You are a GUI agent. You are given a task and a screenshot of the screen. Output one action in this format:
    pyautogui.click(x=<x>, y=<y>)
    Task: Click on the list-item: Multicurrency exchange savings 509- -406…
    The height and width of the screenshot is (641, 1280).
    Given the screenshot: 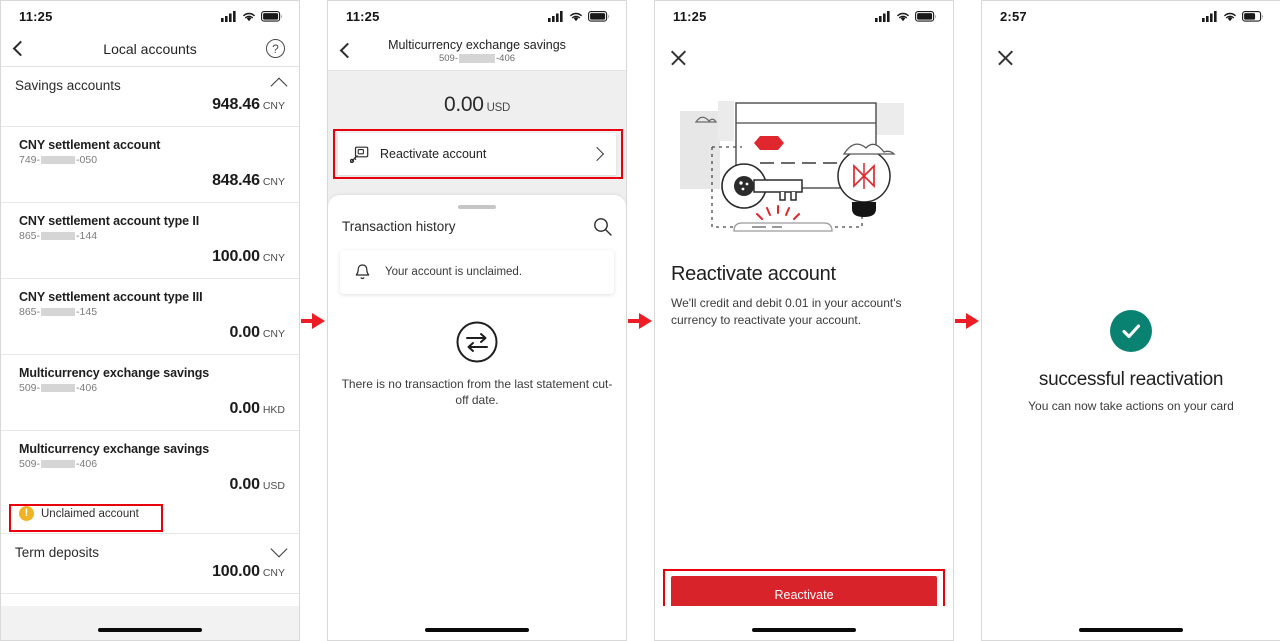 What is the action you would take?
    pyautogui.click(x=150, y=393)
    